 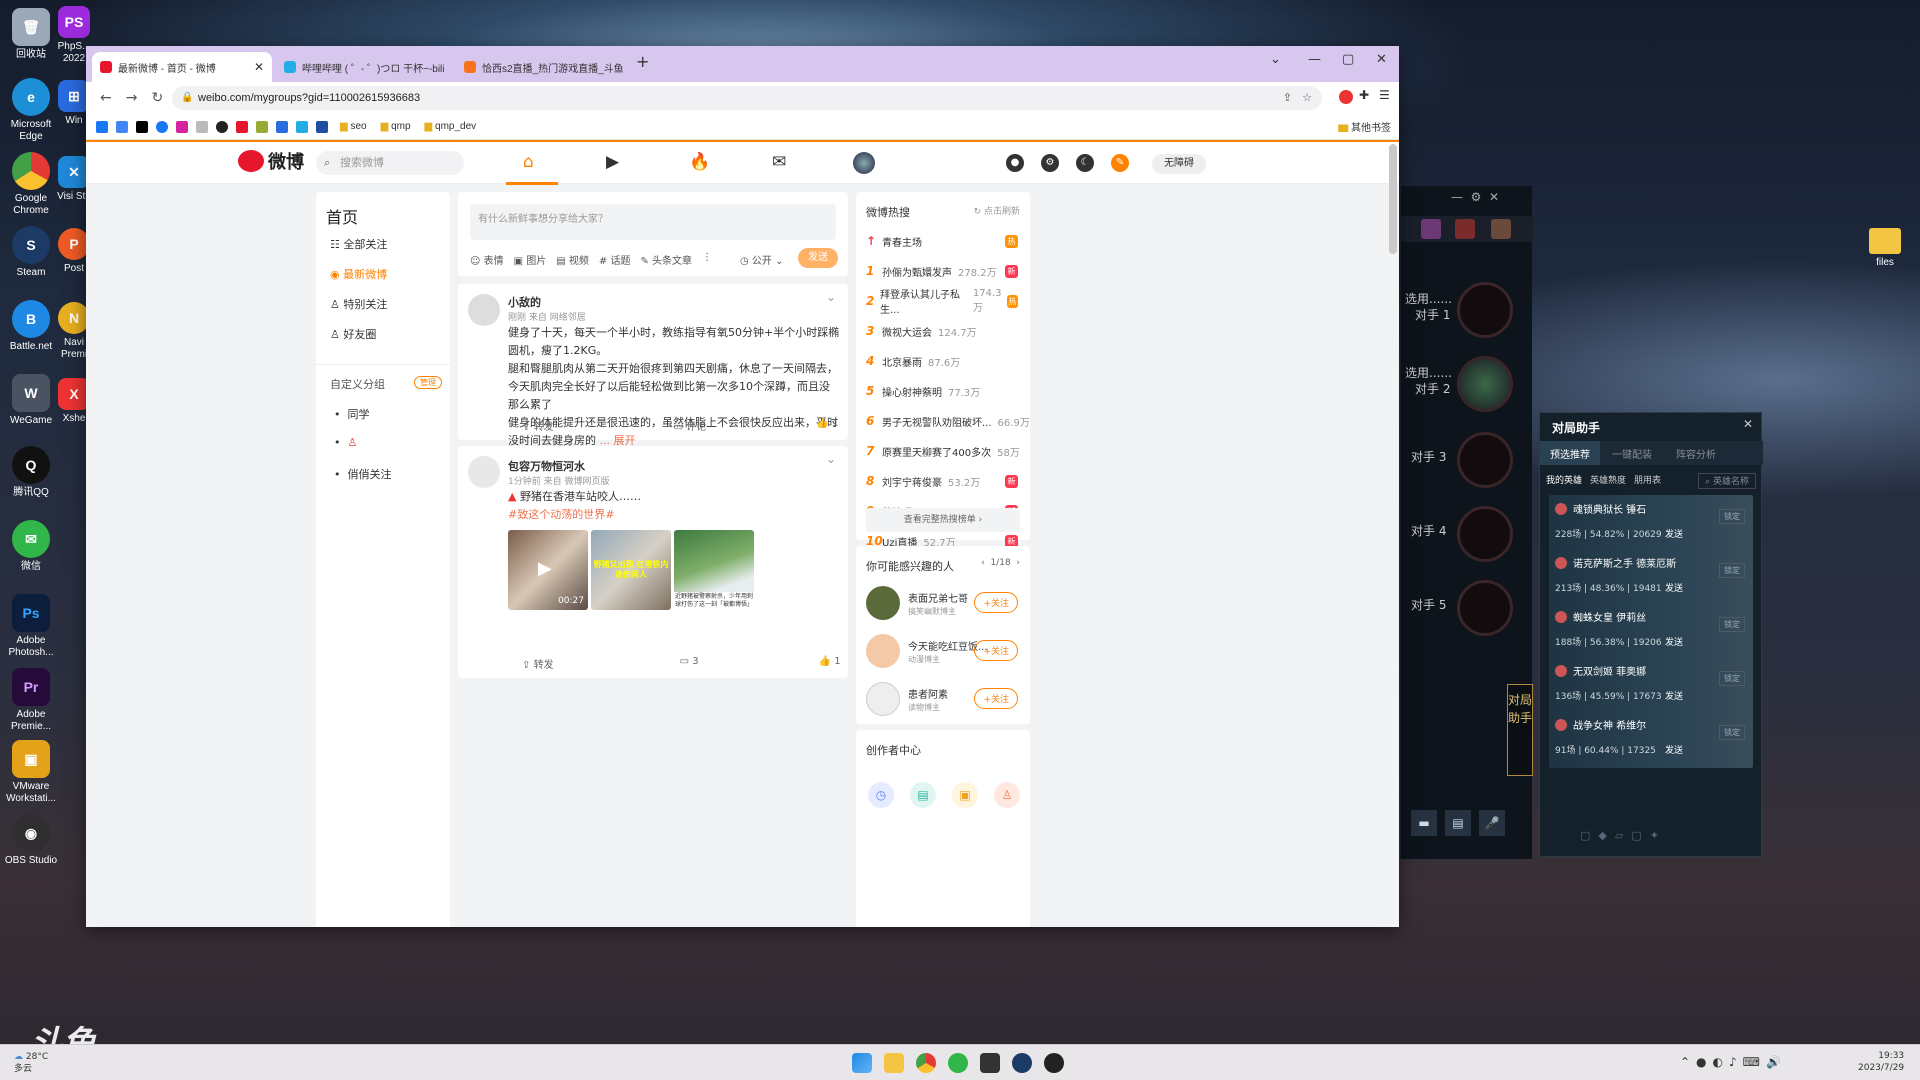 What do you see at coordinates (1727, 481) in the screenshot?
I see `hero-search-input: ⌕ 英雄名称` at bounding box center [1727, 481].